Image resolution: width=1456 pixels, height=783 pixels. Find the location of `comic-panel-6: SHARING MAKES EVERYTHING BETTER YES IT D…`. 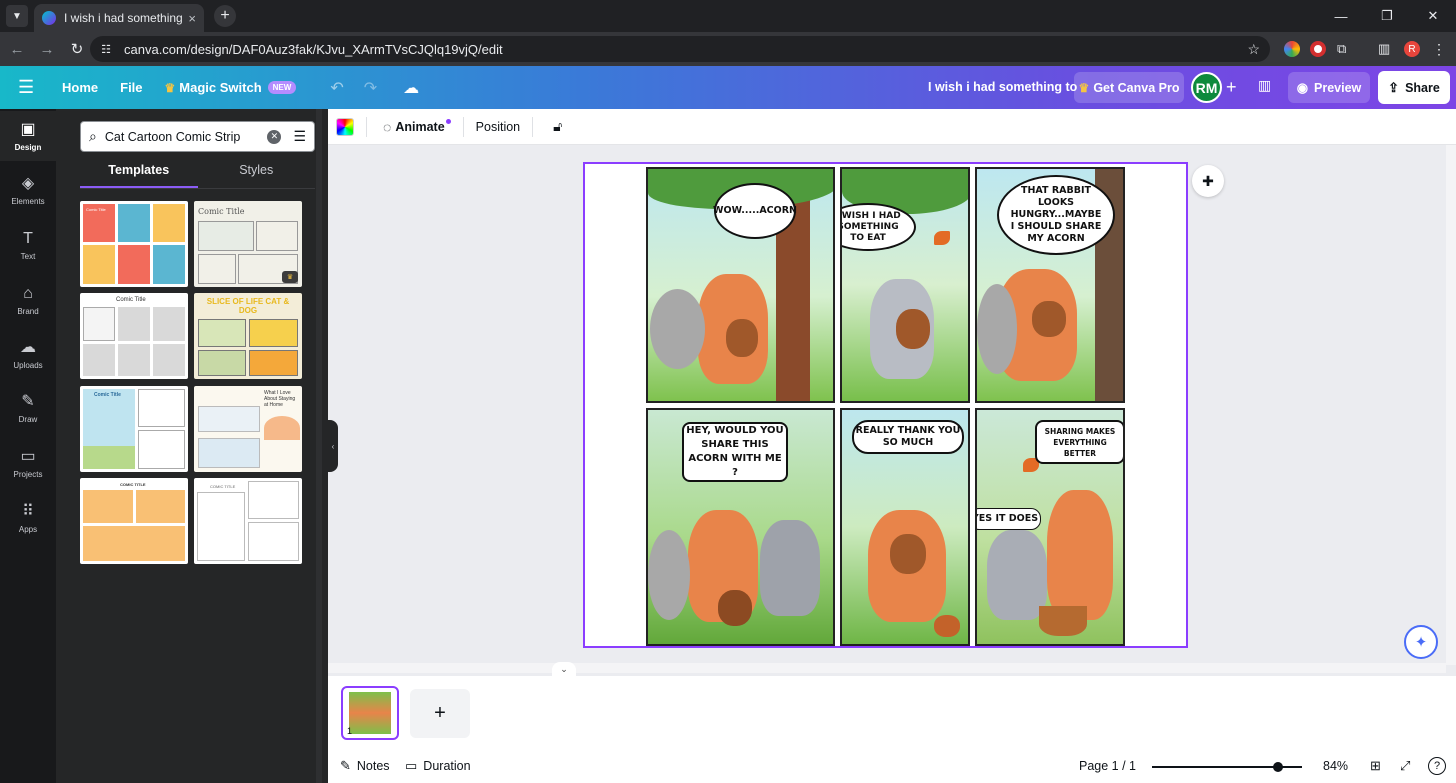

comic-panel-6: SHARING MAKES EVERYTHING BETTER YES IT D… is located at coordinates (1050, 527).